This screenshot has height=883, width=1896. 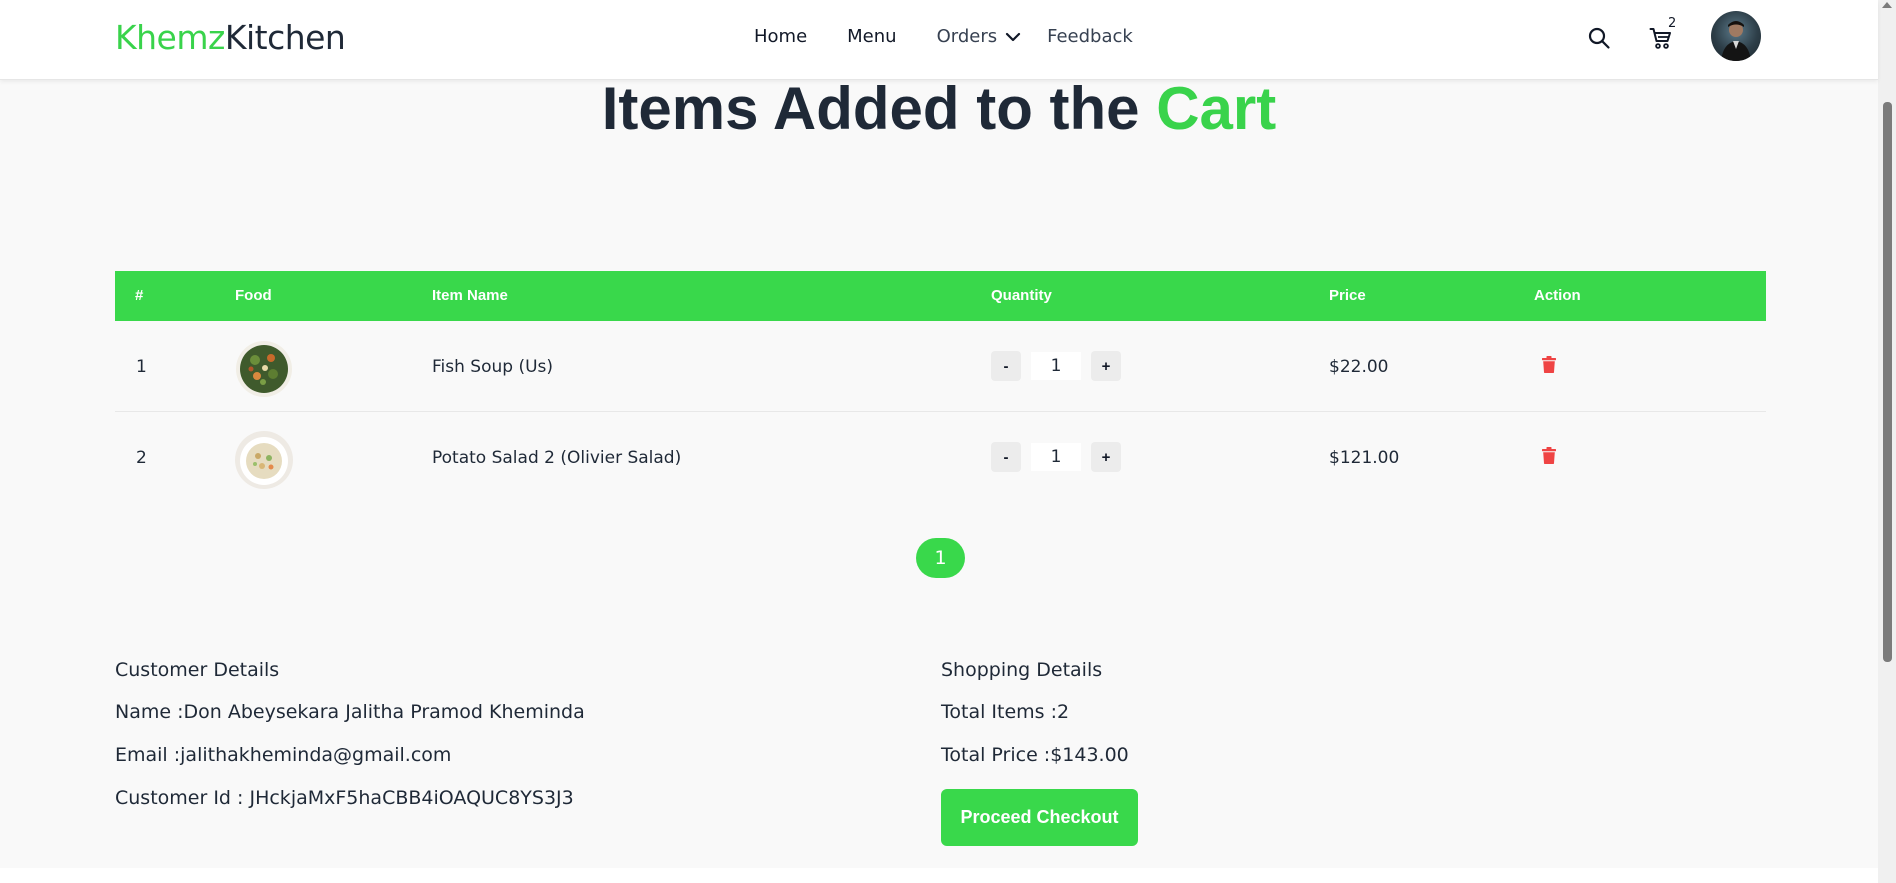 What do you see at coordinates (871, 36) in the screenshot?
I see `nav-menu: Menu` at bounding box center [871, 36].